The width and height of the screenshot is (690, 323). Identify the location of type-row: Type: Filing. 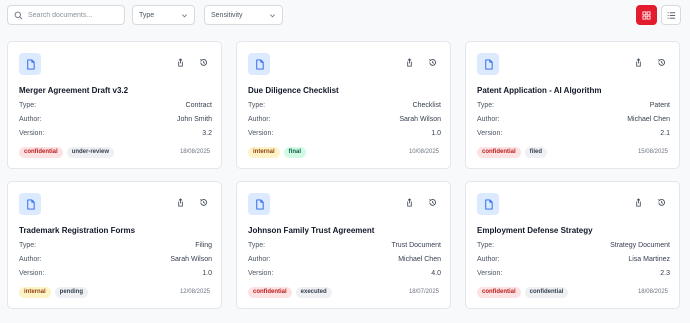
(115, 245).